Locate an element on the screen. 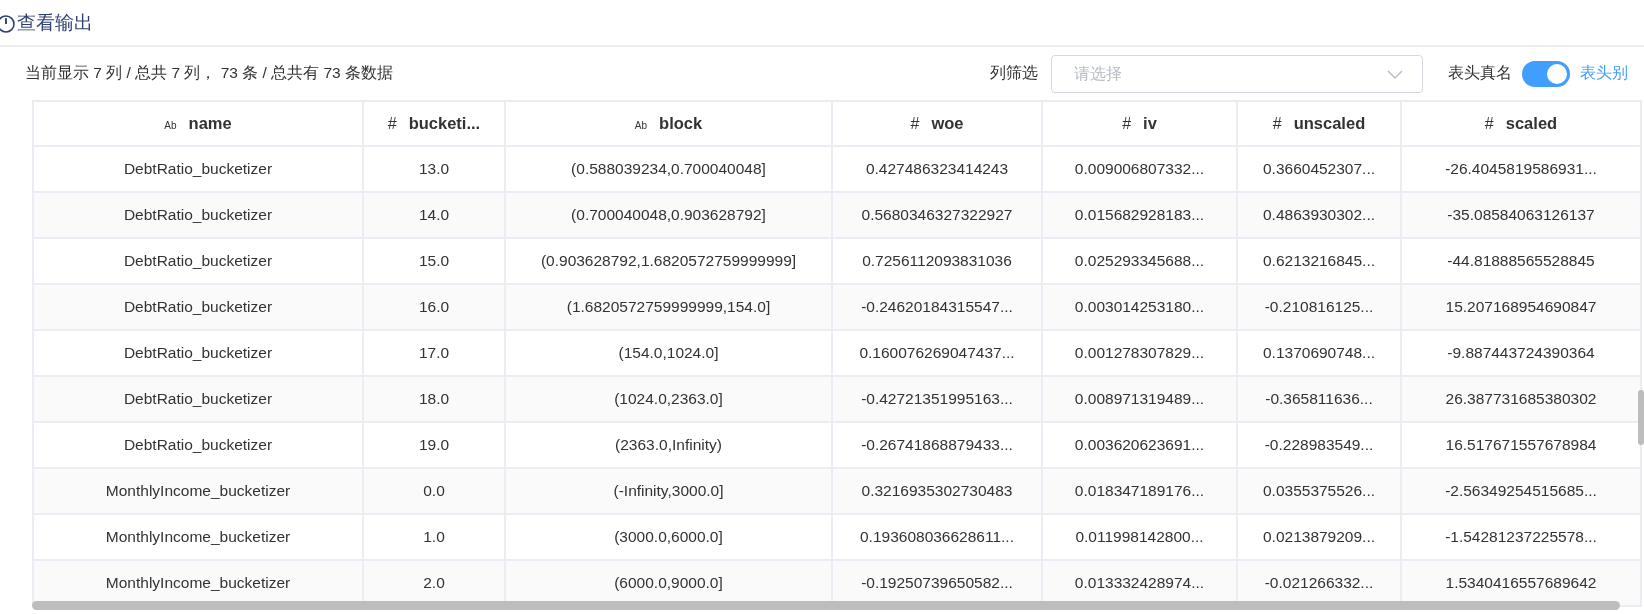 The width and height of the screenshot is (1644, 614). header-name-toggle is located at coordinates (1546, 73).